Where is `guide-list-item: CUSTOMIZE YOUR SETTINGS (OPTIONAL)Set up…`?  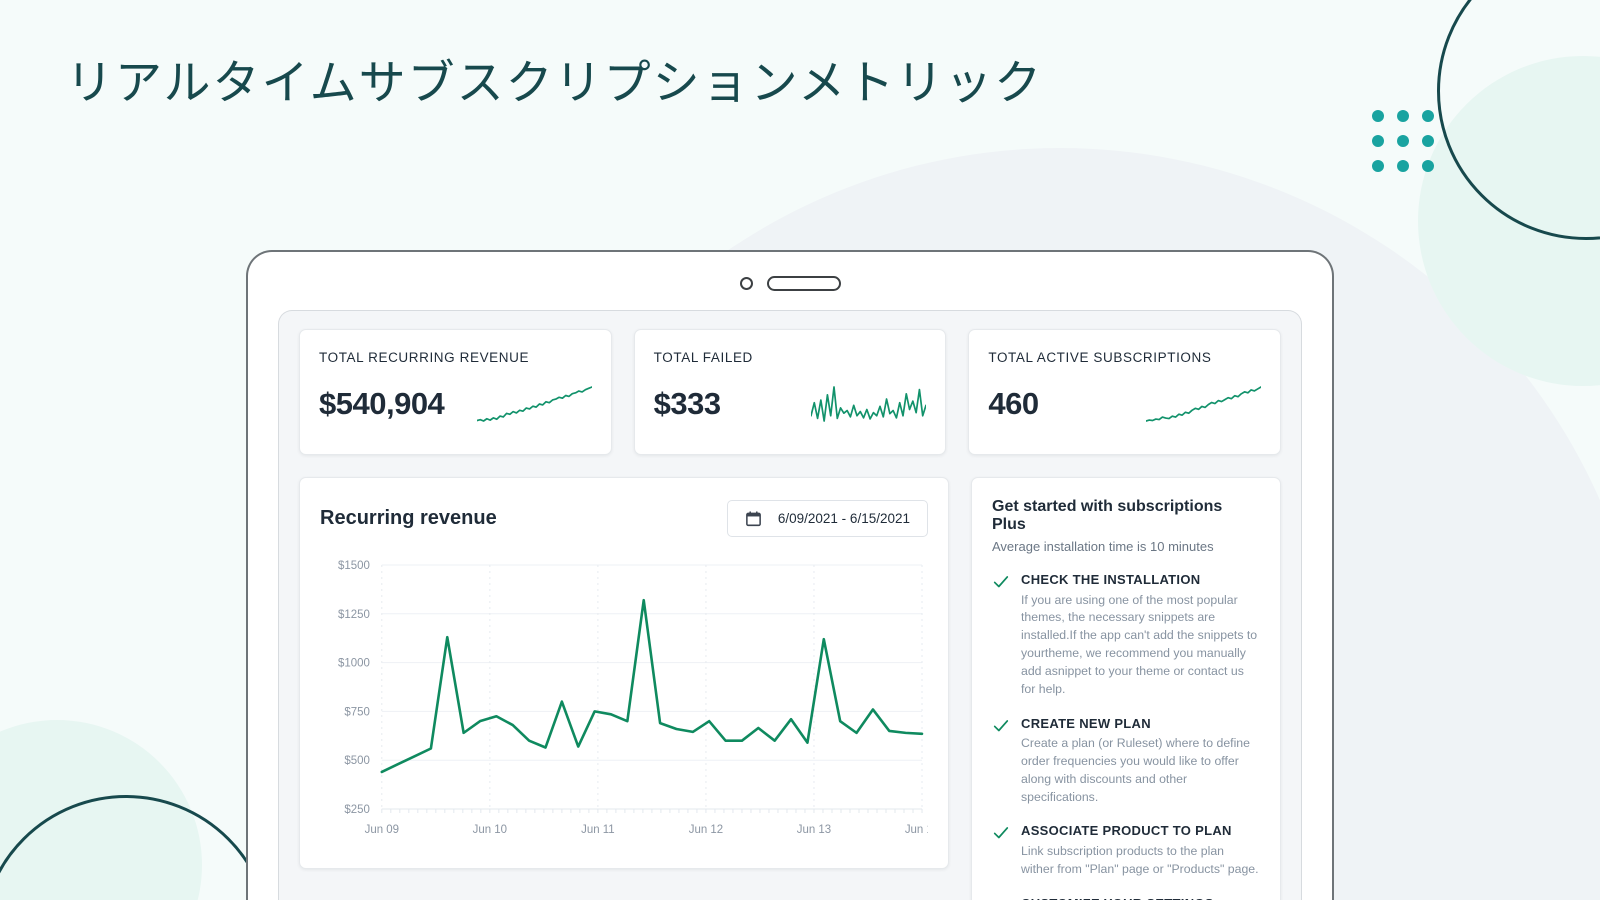 guide-list-item: CUSTOMIZE YOUR SETTINGS (OPTIONAL)Set up… is located at coordinates (1126, 898).